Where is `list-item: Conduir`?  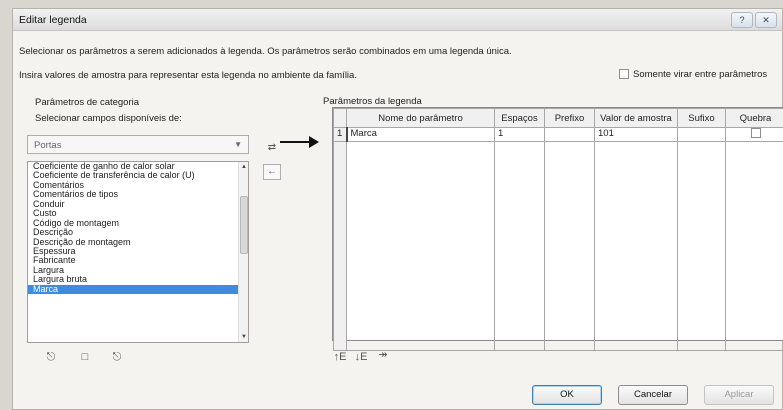
list-item: Conduir is located at coordinates (138, 204).